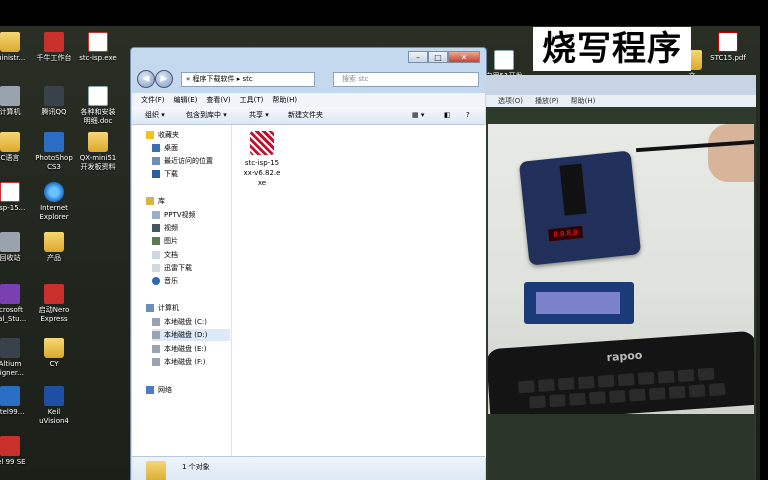 The width and height of the screenshot is (768, 480). Describe the element at coordinates (731, 153) in the screenshot. I see `hand-image` at that location.